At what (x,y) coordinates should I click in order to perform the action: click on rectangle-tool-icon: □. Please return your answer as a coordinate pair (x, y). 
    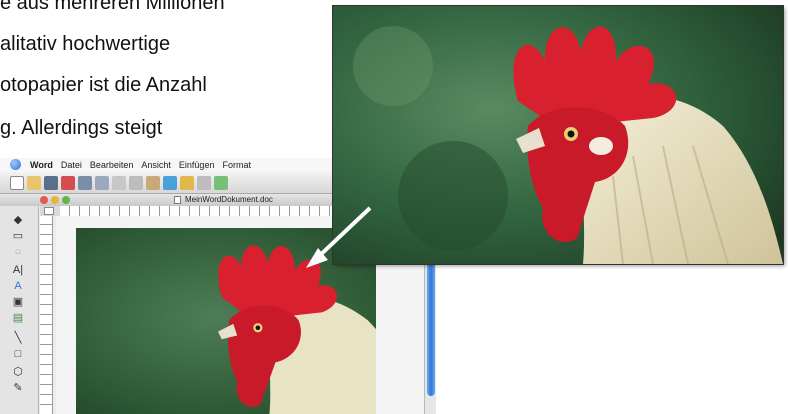
    Looking at the image, I should click on (18, 354).